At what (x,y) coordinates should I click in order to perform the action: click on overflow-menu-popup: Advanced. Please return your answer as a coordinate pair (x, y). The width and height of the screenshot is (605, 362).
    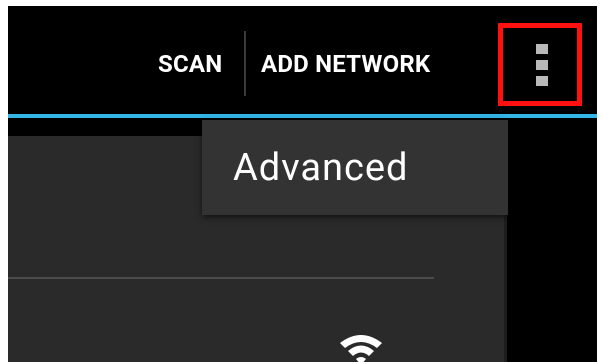
    Looking at the image, I should click on (355, 167).